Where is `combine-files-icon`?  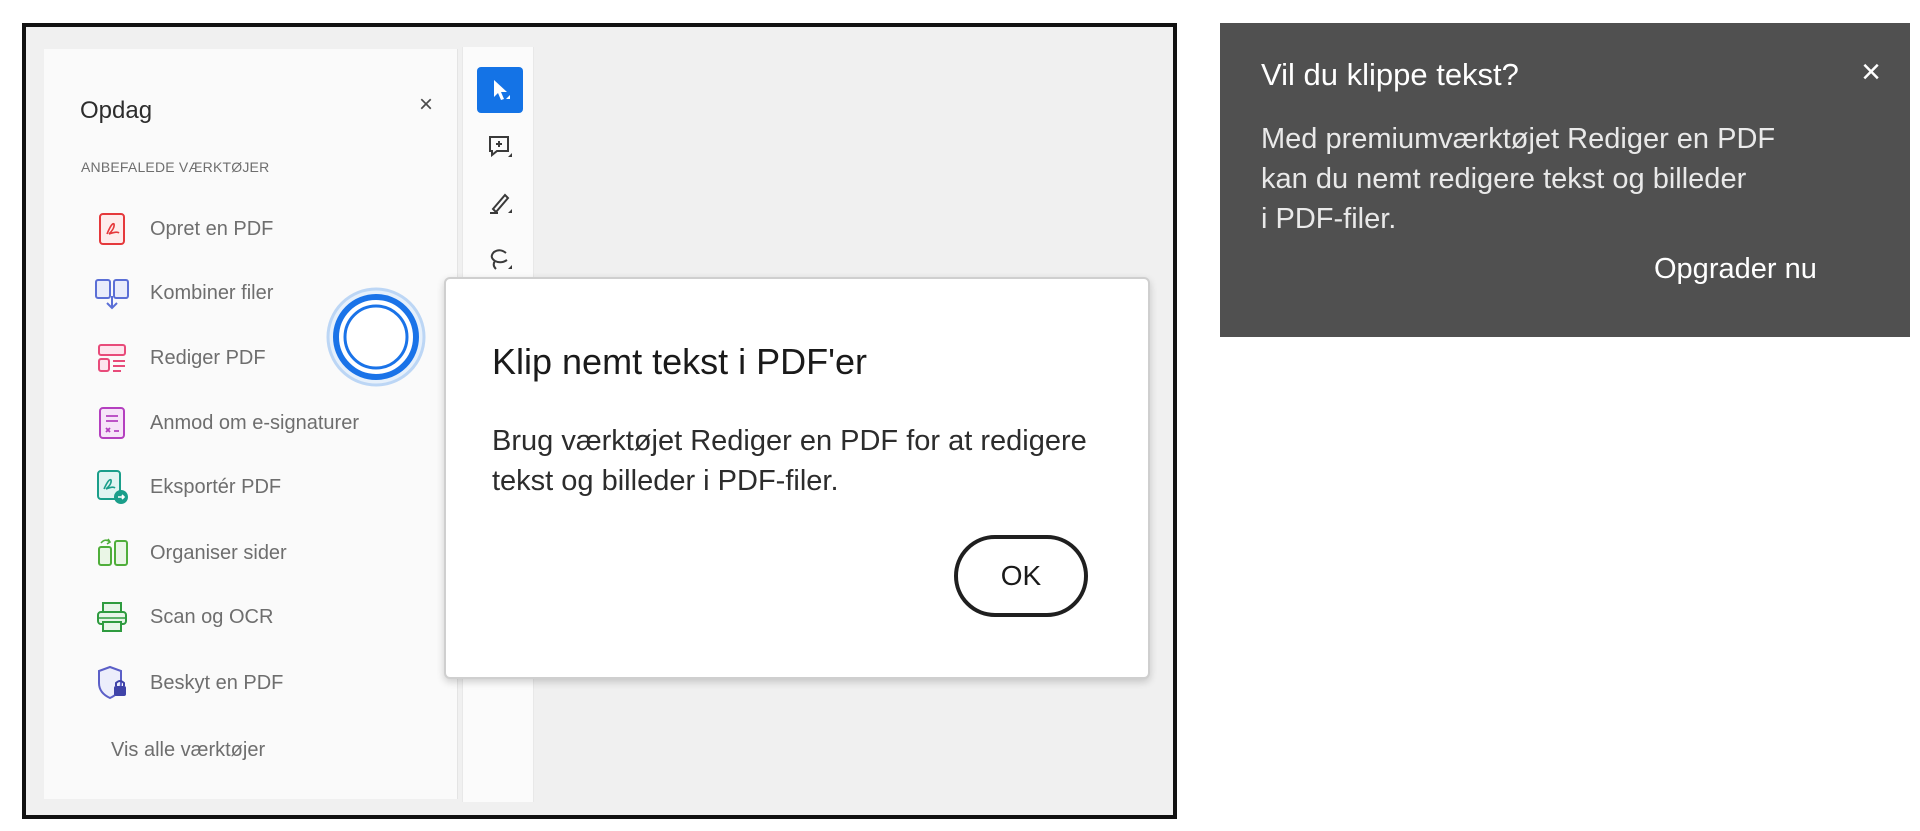
combine-files-icon is located at coordinates (112, 293).